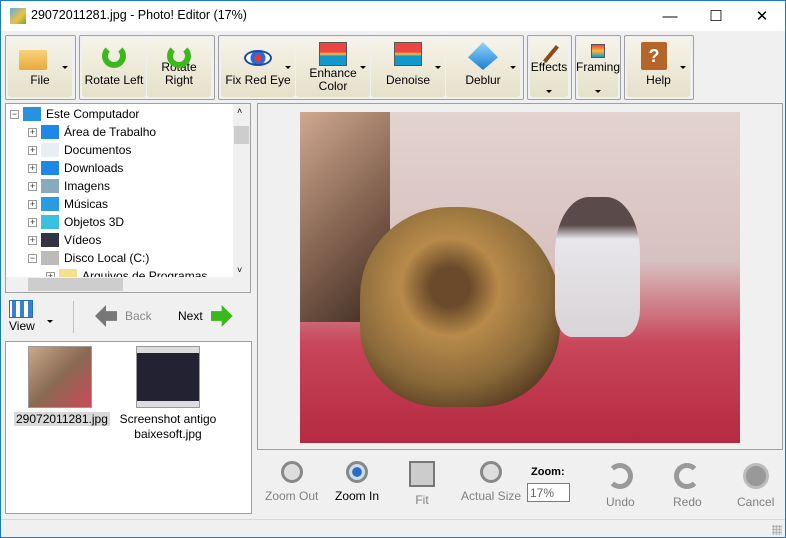 The width and height of the screenshot is (786, 538). I want to click on open-folder-icon, so click(33, 60).